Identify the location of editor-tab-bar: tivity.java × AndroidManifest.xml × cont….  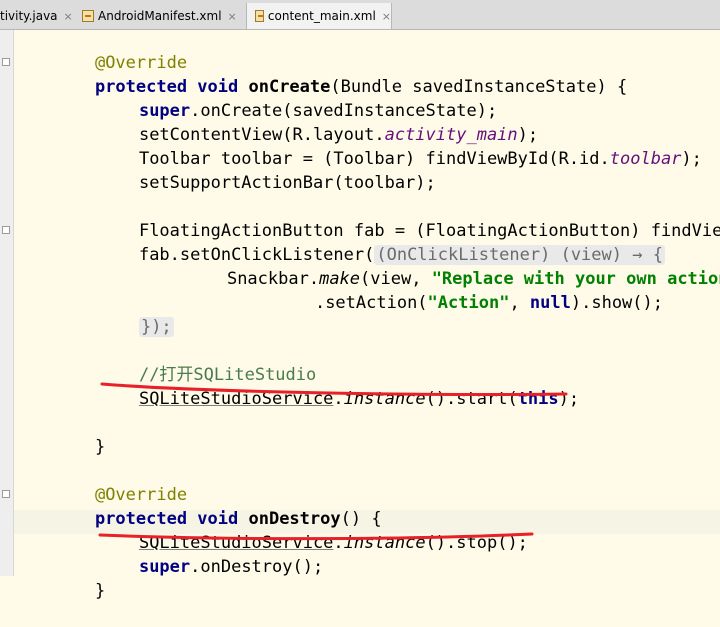
(360, 15).